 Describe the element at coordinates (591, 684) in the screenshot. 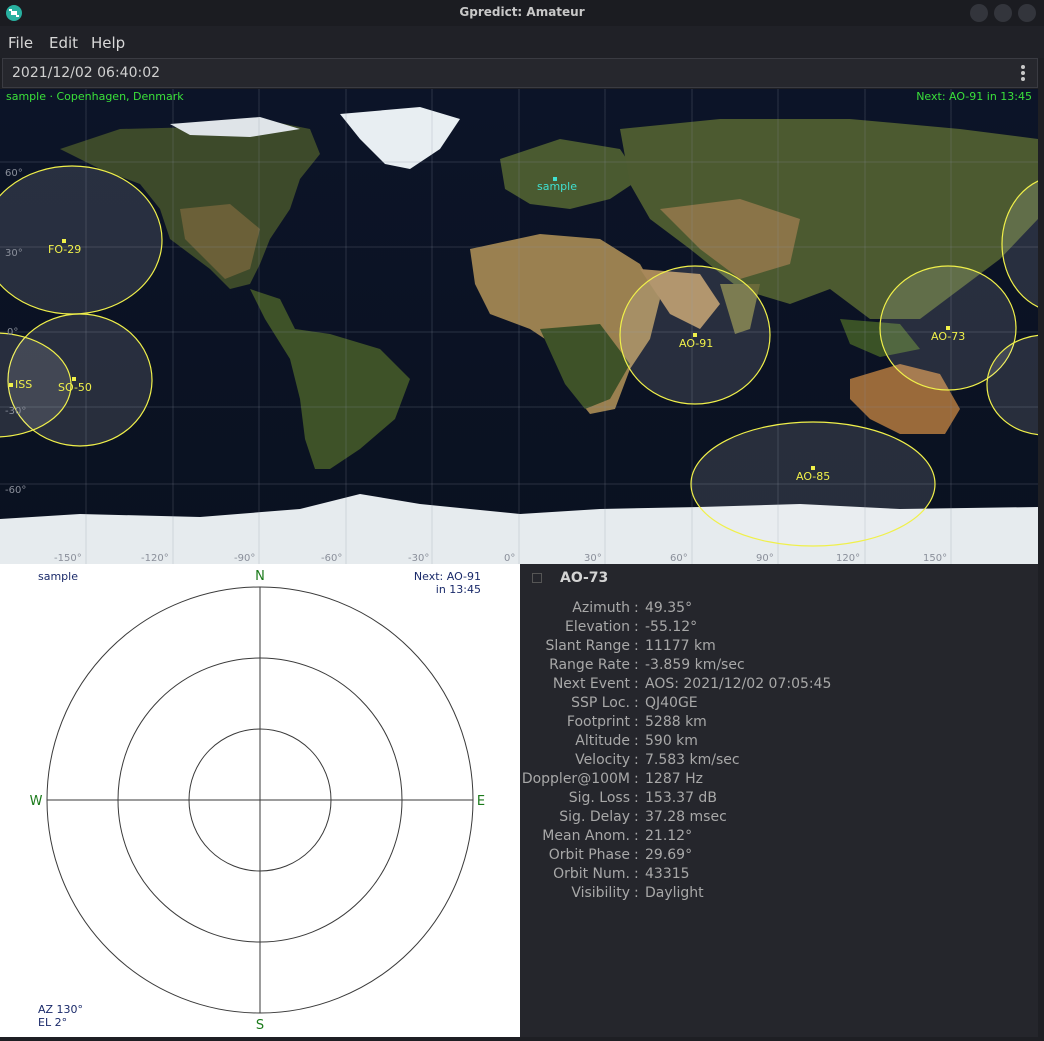

I see `detail-label: Next Event` at that location.